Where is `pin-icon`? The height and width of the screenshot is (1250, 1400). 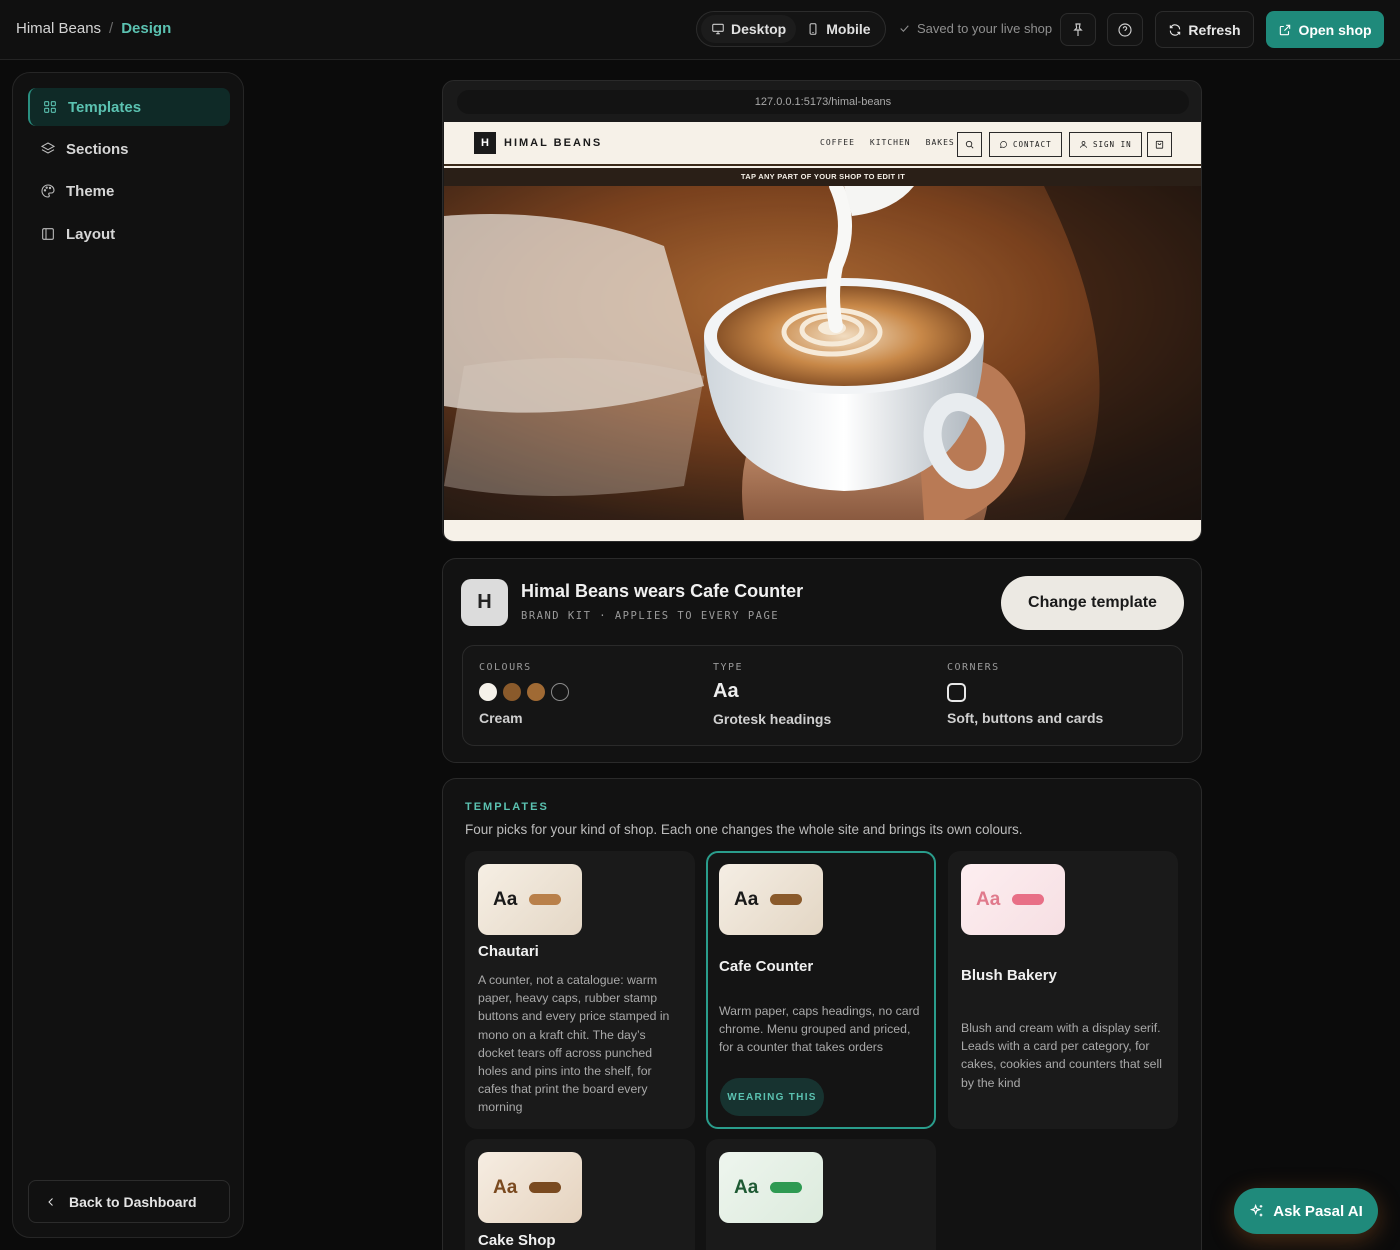 pin-icon is located at coordinates (1078, 29).